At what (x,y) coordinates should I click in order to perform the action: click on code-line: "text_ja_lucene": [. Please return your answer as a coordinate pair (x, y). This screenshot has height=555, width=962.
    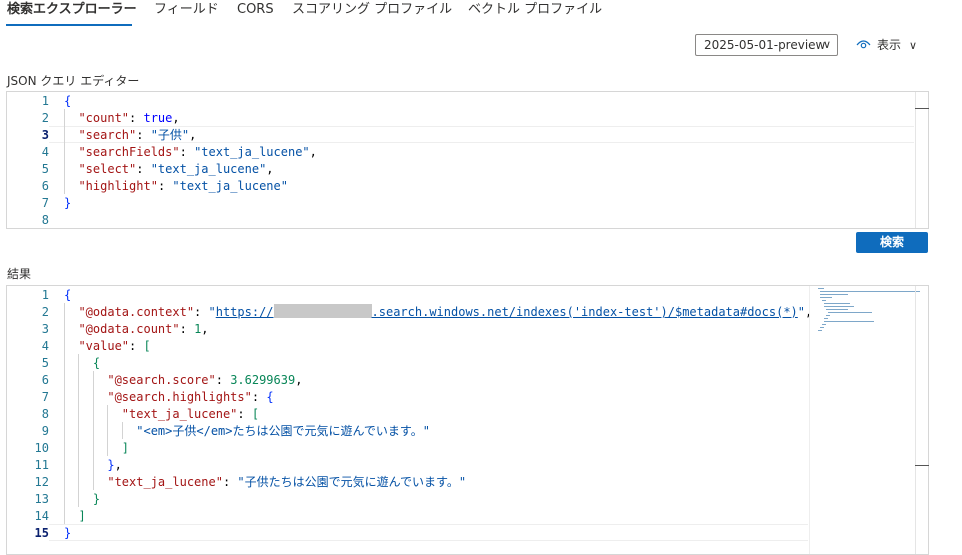
    Looking at the image, I should click on (161, 414).